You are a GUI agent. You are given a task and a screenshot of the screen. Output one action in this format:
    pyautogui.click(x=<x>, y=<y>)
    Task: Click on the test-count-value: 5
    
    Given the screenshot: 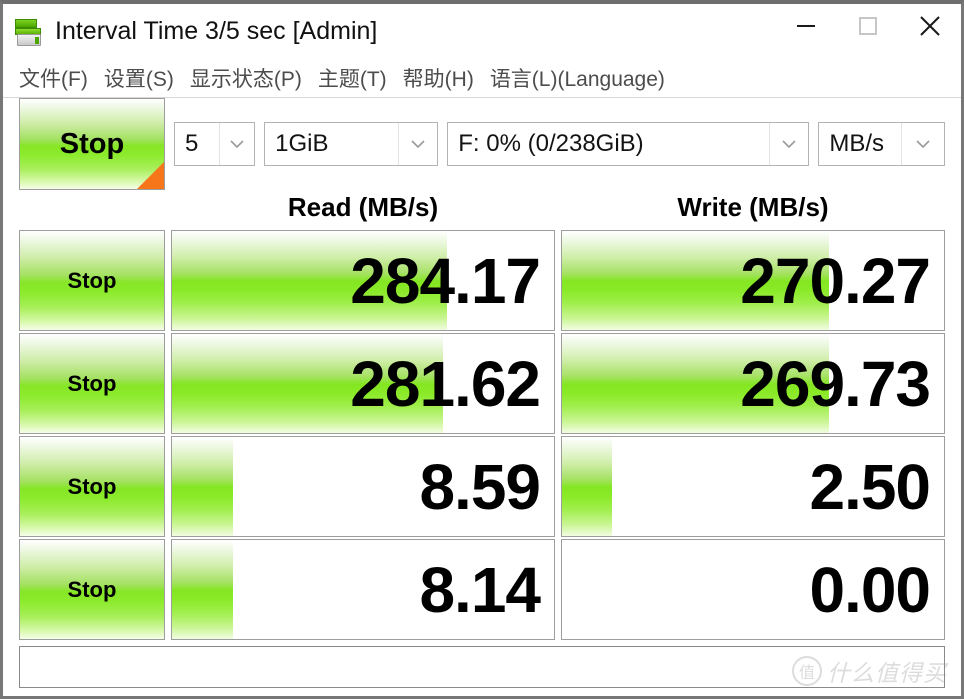 What is the action you would take?
    pyautogui.click(x=192, y=143)
    